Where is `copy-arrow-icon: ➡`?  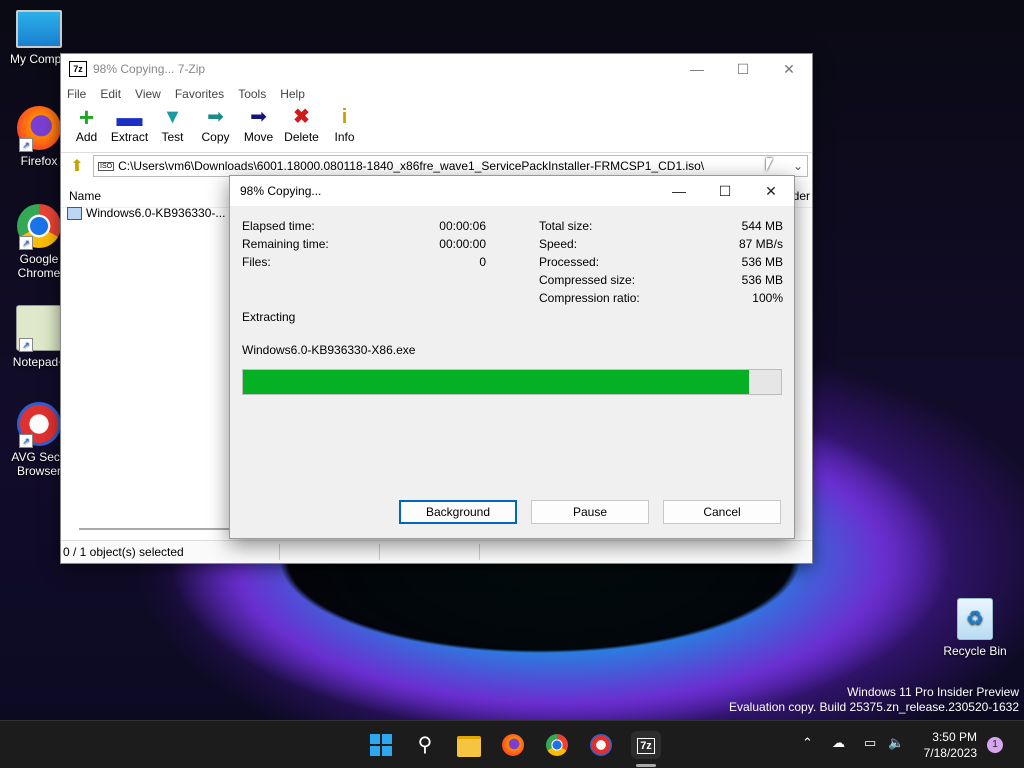
copy-arrow-icon: ➡ is located at coordinates (215, 117).